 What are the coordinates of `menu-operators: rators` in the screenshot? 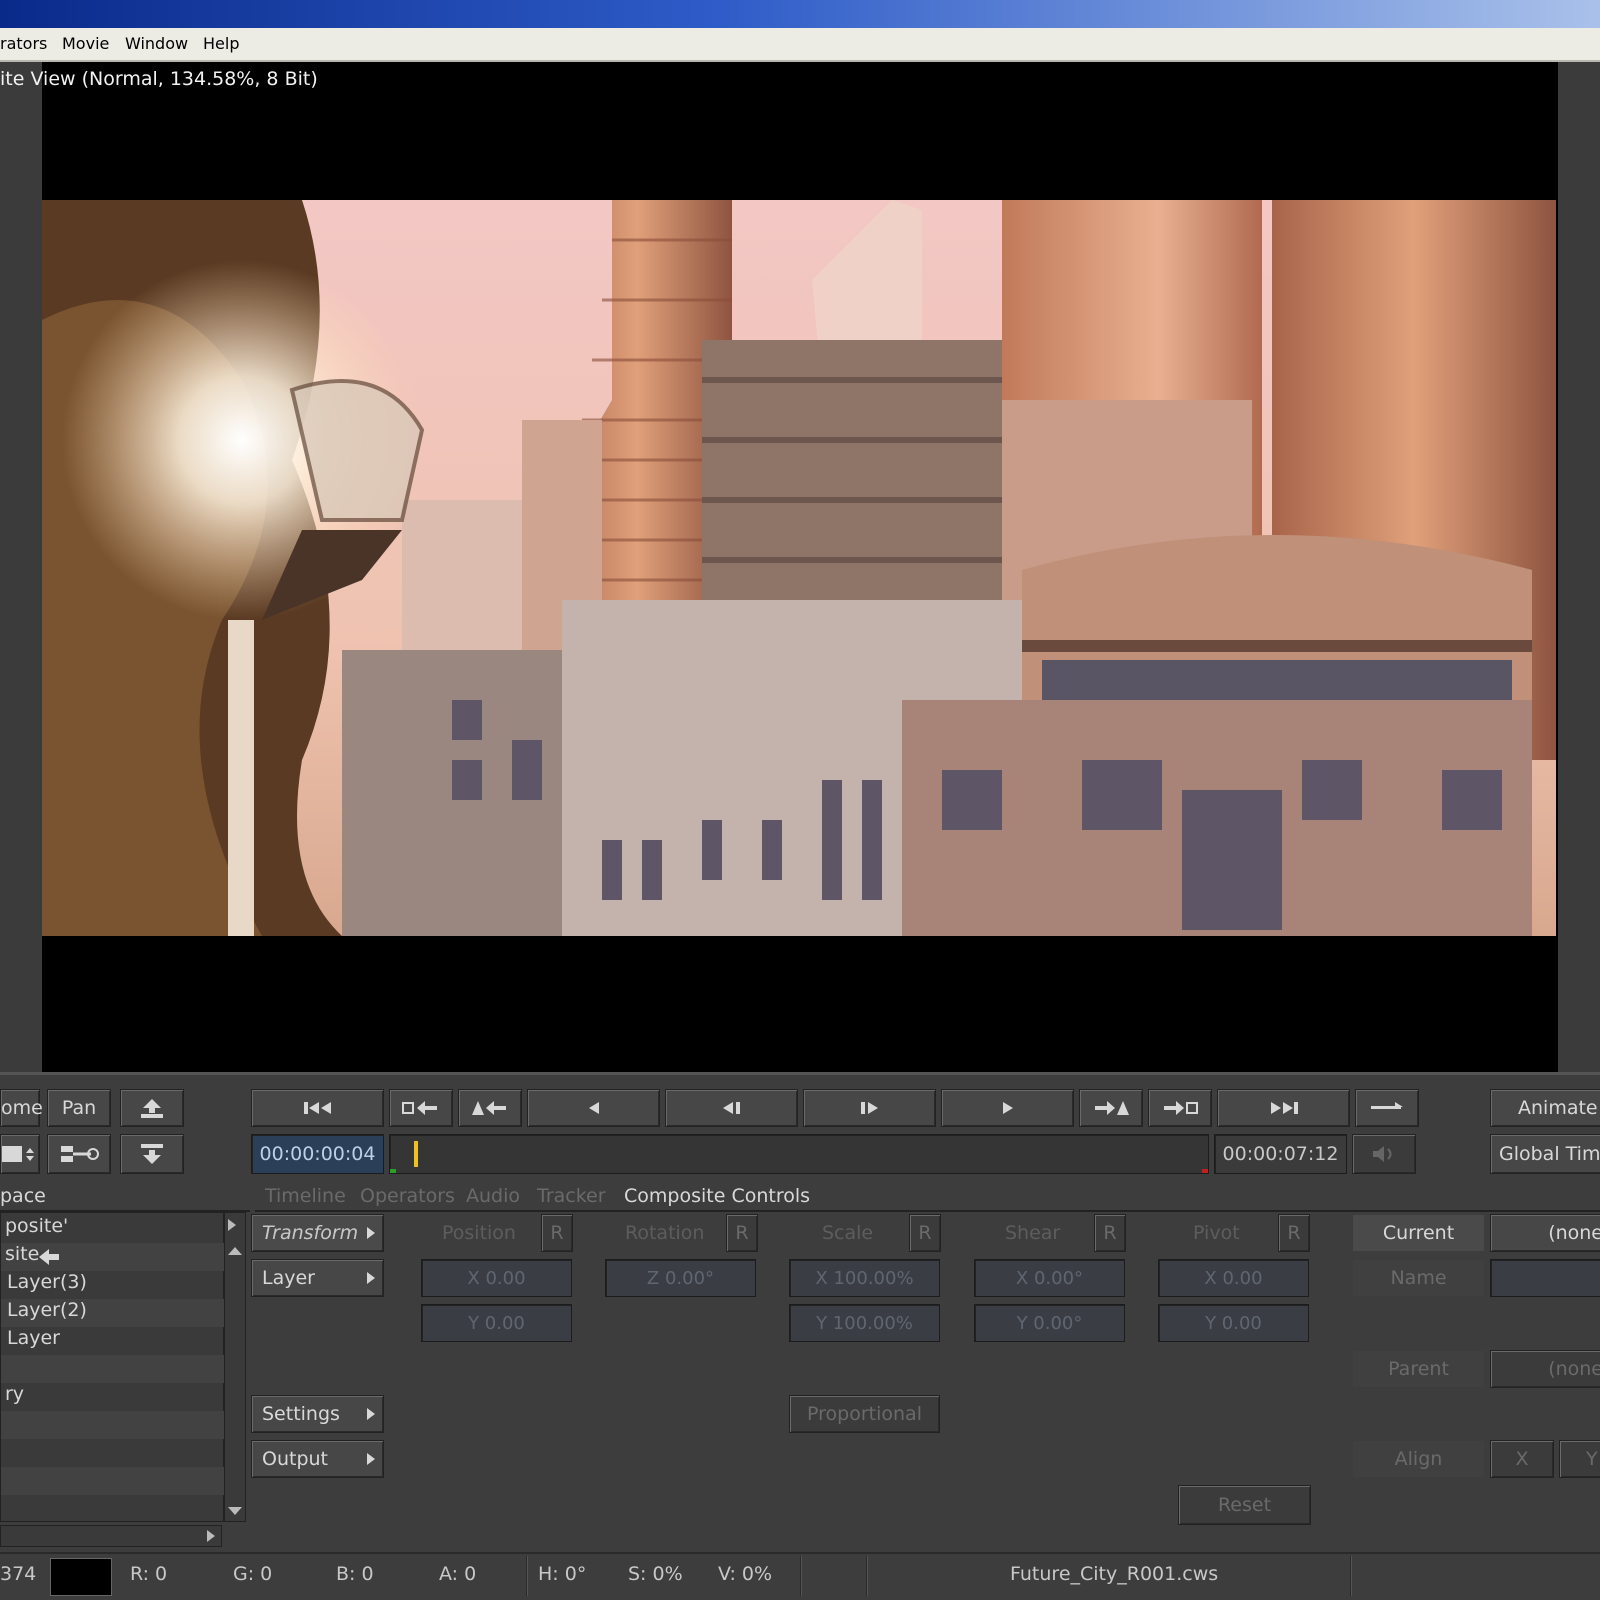 It's located at (23, 43).